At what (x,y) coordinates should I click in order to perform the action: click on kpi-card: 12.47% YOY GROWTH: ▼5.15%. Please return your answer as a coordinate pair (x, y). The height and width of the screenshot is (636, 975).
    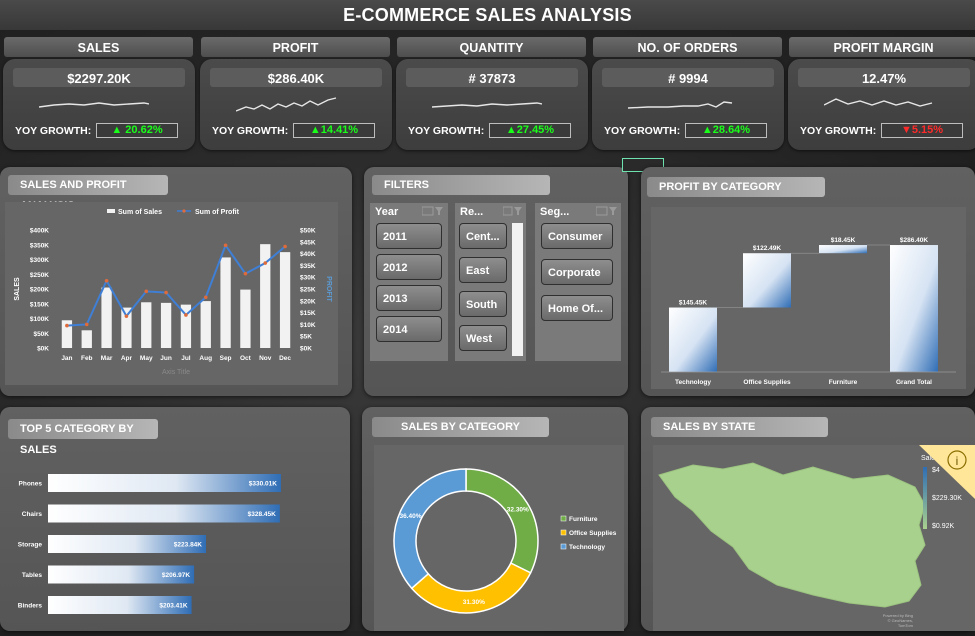
    Looking at the image, I should click on (881, 104).